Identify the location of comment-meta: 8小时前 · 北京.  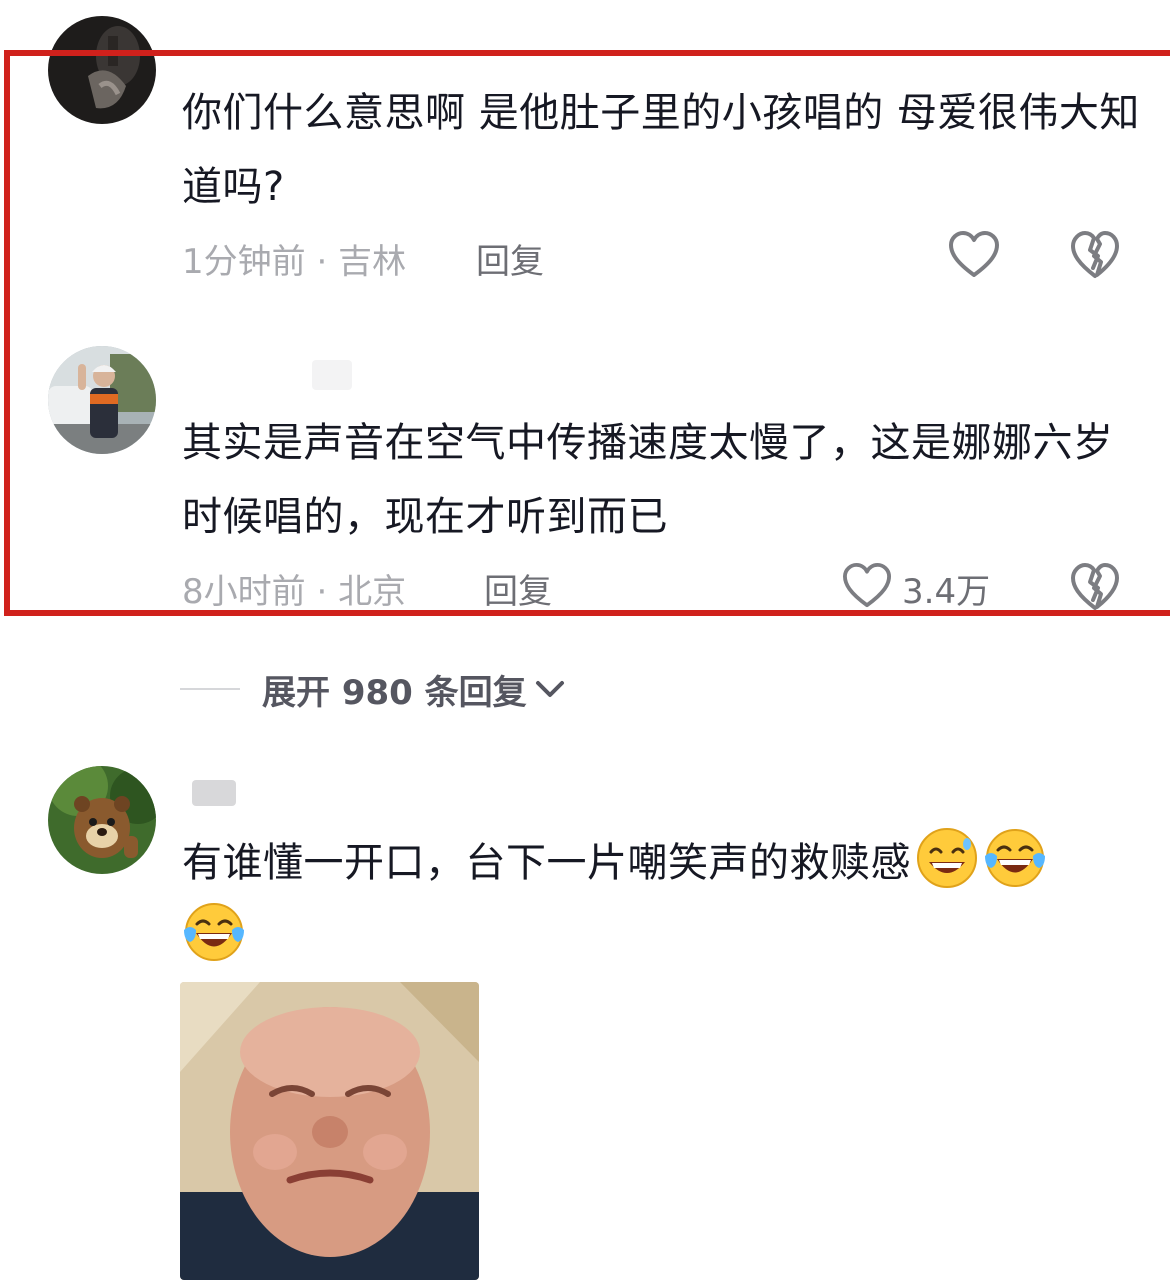
(294, 588).